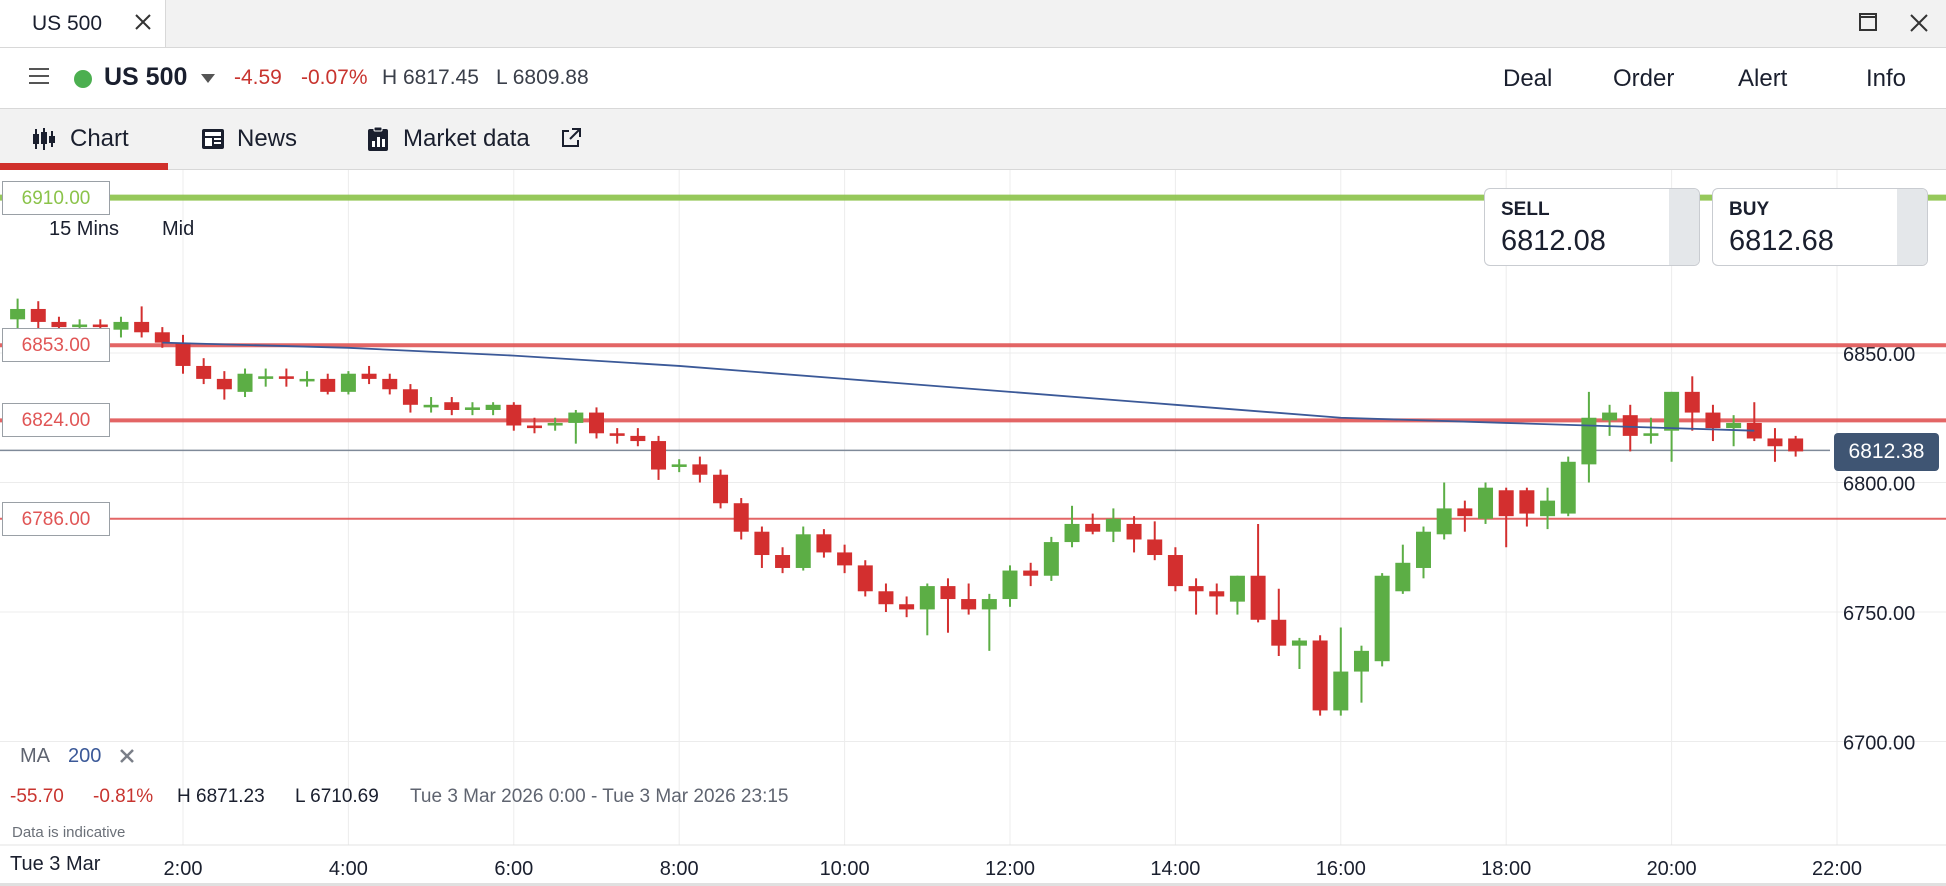 The width and height of the screenshot is (1946, 886). Describe the element at coordinates (1879, 355) in the screenshot. I see `y-tick-label: 6850.00` at that location.